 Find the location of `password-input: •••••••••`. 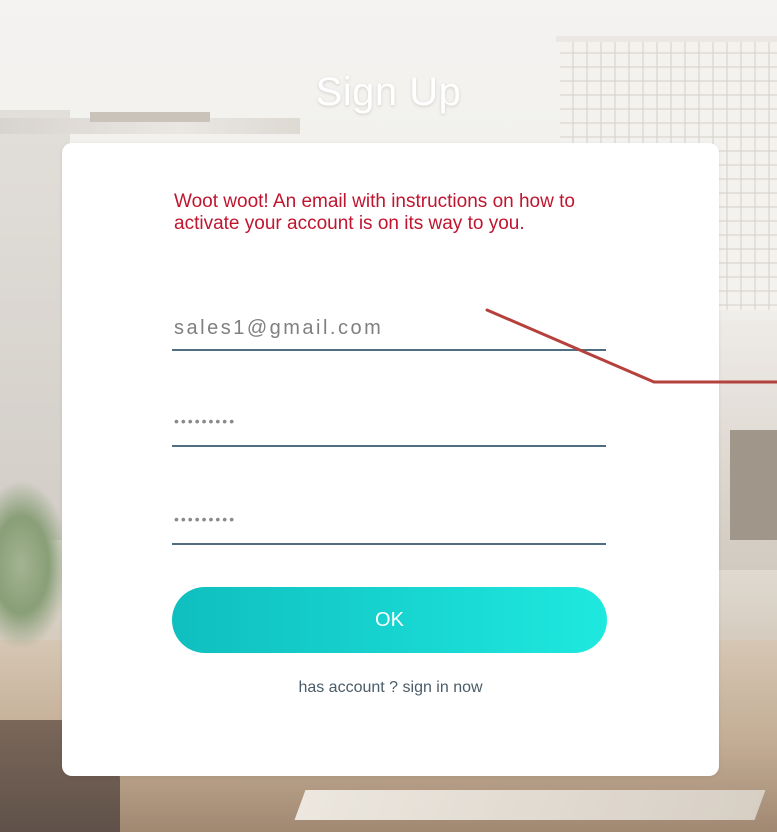

password-input: ••••••••• is located at coordinates (205, 421).